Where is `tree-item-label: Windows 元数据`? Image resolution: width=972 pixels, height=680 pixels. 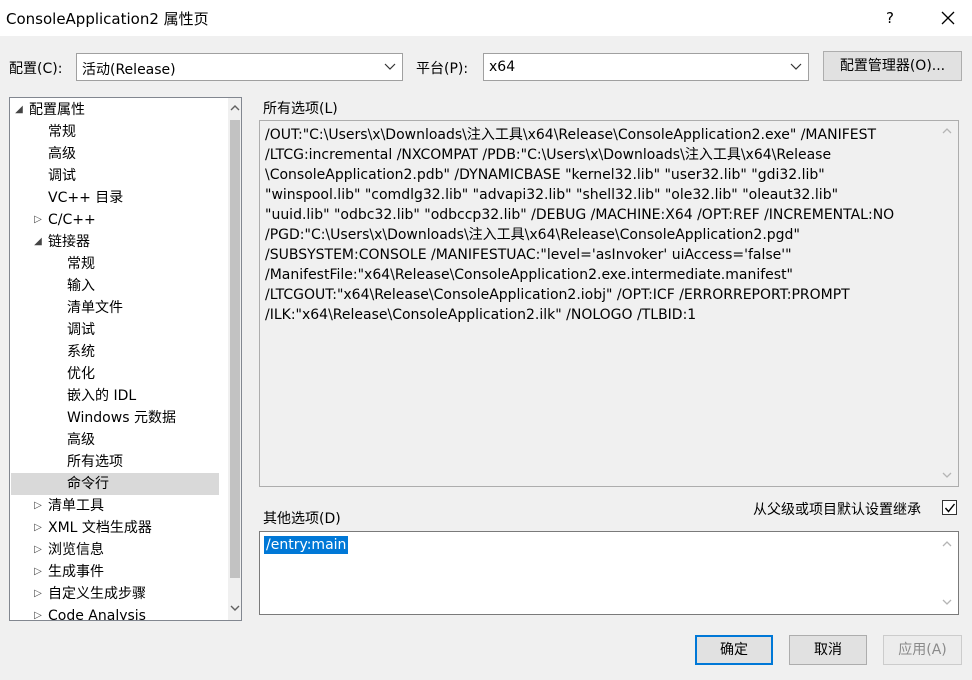 tree-item-label: Windows 元数据 is located at coordinates (121, 418).